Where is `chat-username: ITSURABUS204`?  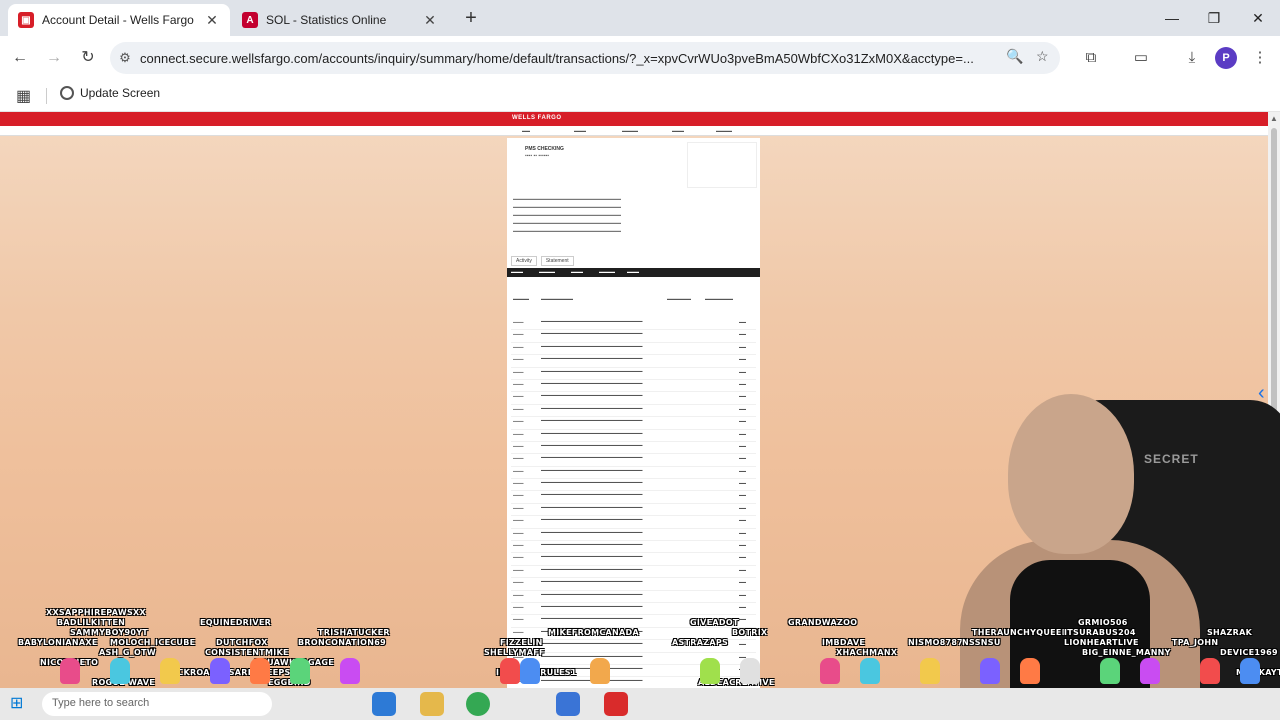 chat-username: ITSURABUS204 is located at coordinates (1100, 632).